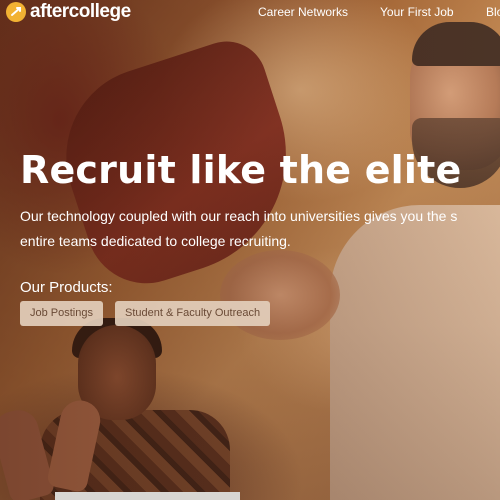 This screenshot has height=500, width=500. I want to click on aftercollege-logo-icon, so click(16, 12).